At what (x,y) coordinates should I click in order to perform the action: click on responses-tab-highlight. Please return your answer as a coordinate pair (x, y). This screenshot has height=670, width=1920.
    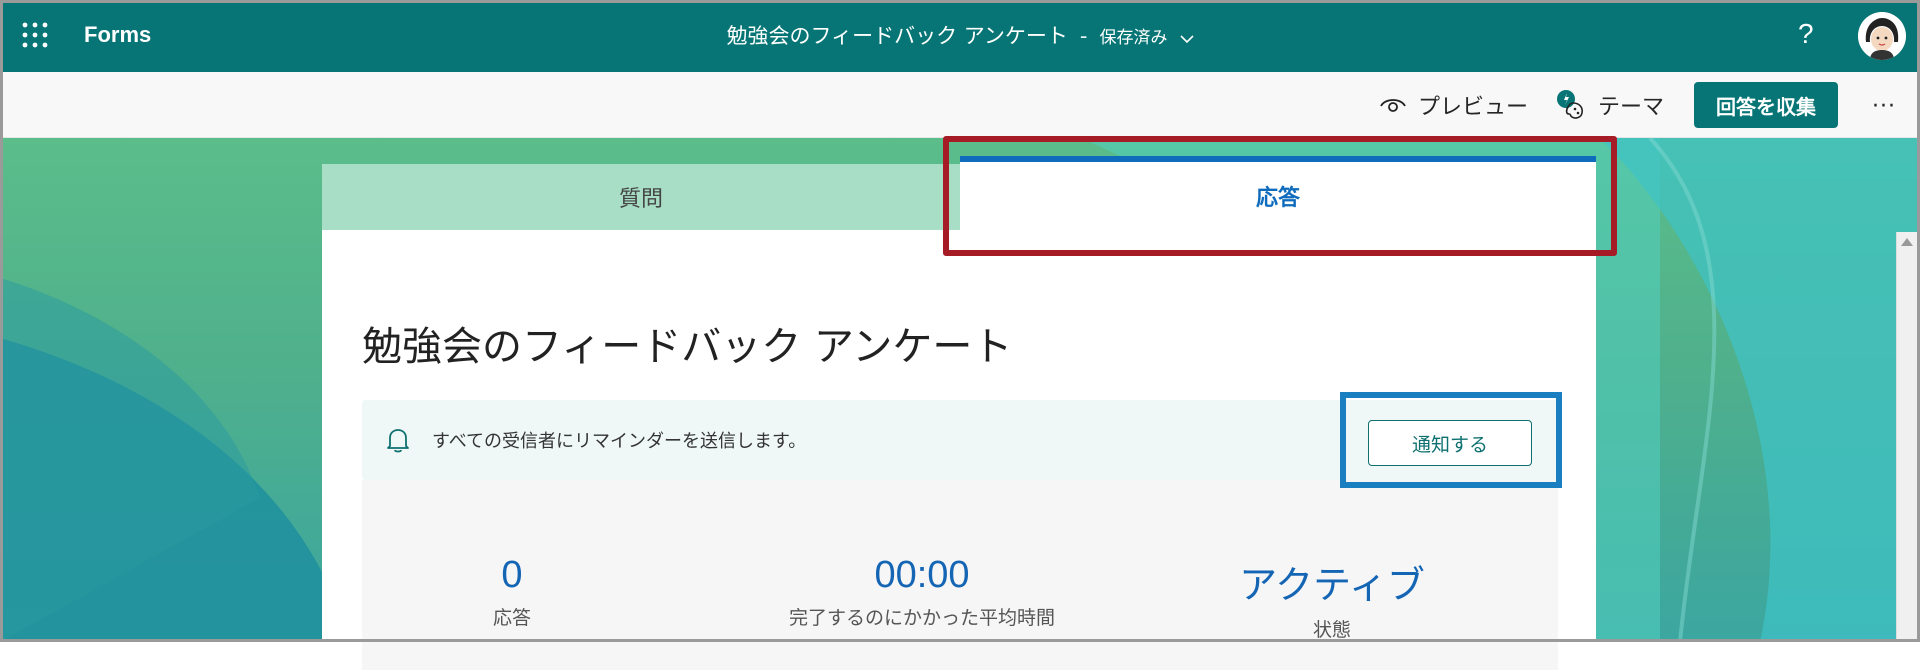
    Looking at the image, I should click on (1280, 196).